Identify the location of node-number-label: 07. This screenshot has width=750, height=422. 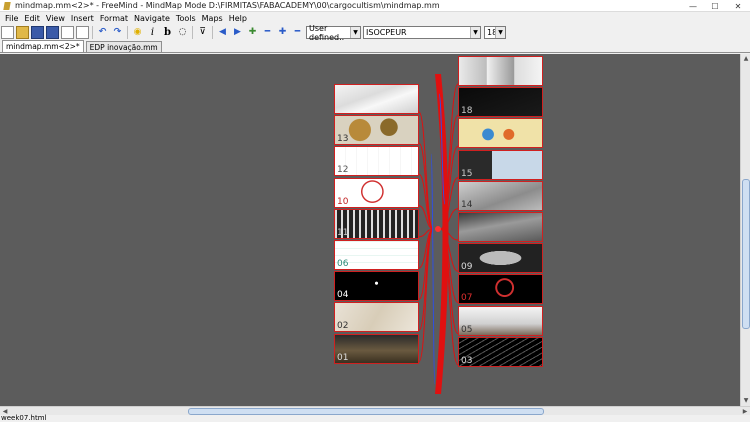
(467, 298).